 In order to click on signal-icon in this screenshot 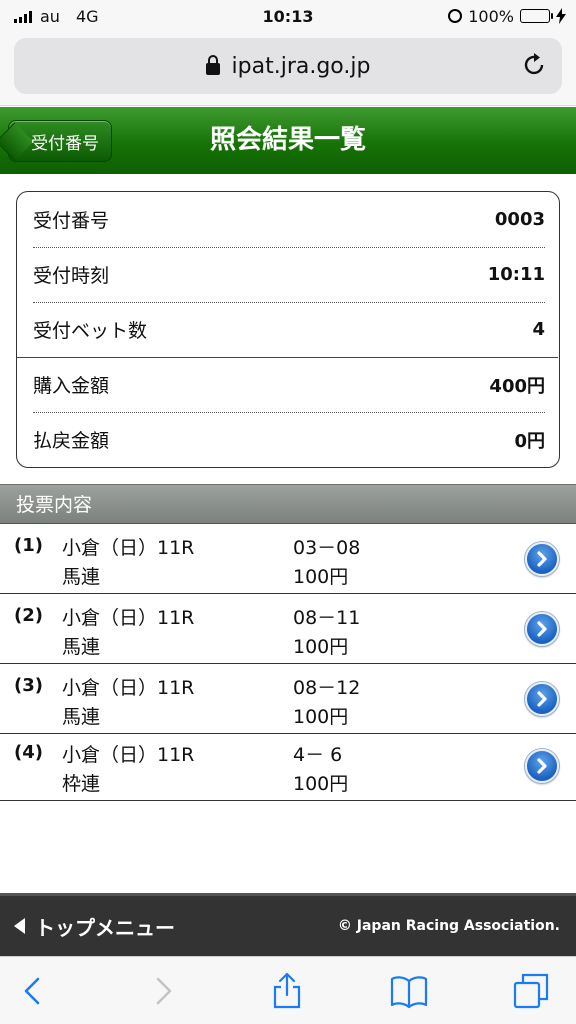, I will do `click(23, 16)`.